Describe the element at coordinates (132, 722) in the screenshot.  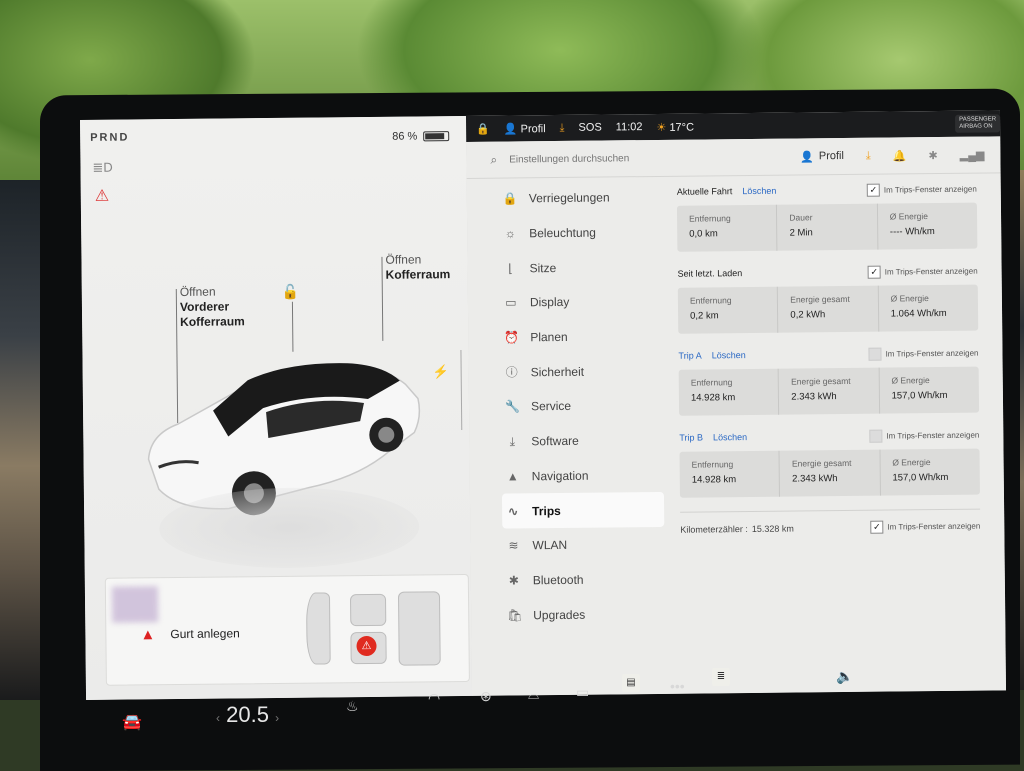
I see `car-icon: 🚘` at that location.